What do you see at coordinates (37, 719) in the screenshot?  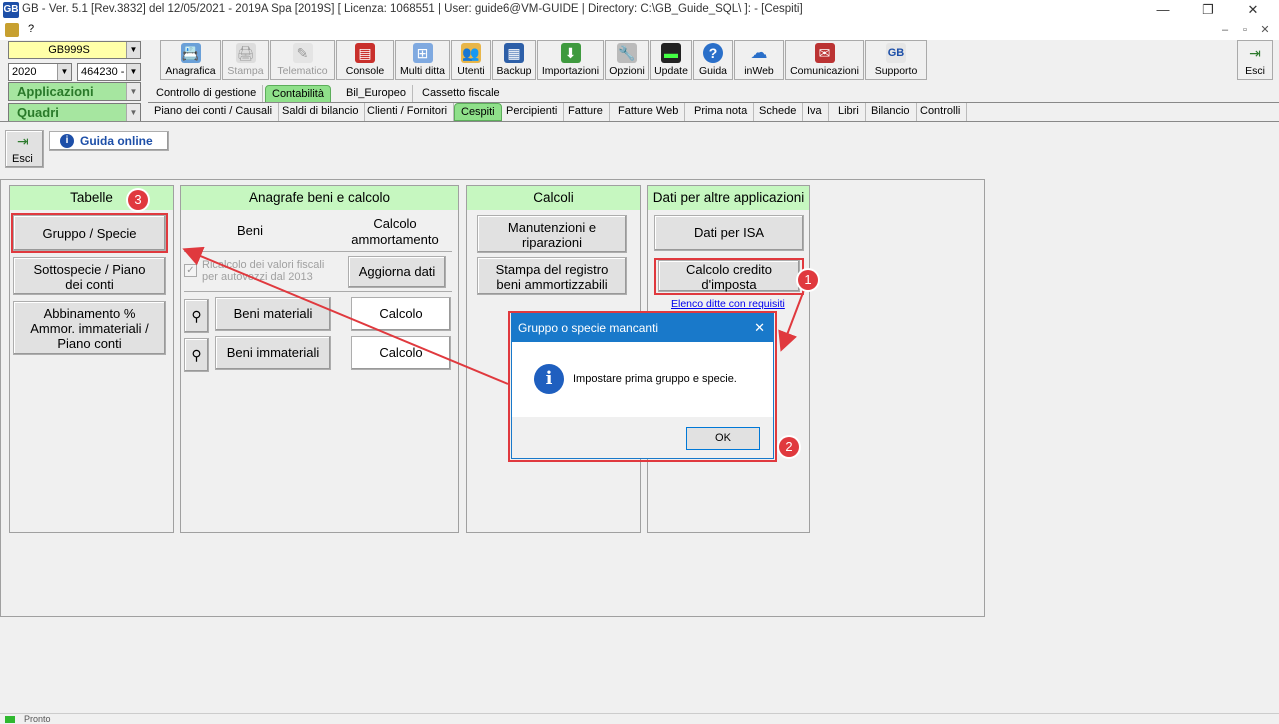 I see `status-text: Pronto` at bounding box center [37, 719].